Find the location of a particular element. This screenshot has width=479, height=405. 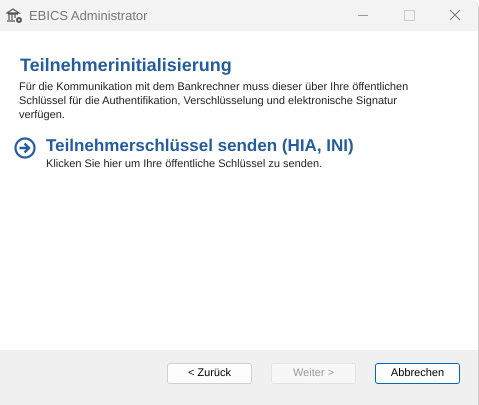

description-text: Für die Kommunikation mit dem Bankrechner muss dieser über Ihre öffentlichen Schlüssel für die Authentifikation, Verschlüsselung und elektronische Signatur verfügen. is located at coordinates (214, 101).